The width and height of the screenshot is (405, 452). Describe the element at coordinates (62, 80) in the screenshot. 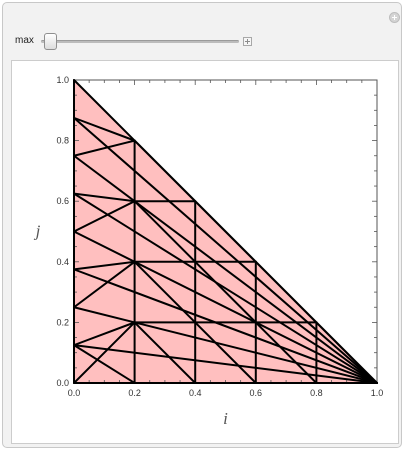

I see `y-tick-label: 1.0` at that location.